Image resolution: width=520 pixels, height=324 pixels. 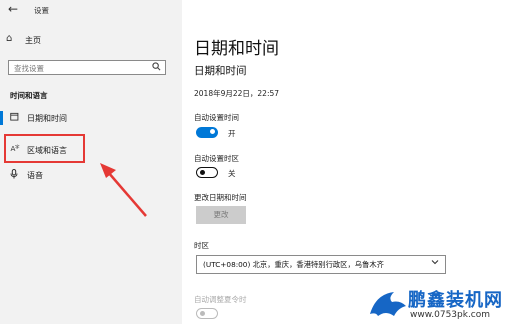 What do you see at coordinates (201, 245) in the screenshot?
I see `timezone-label: 时区` at bounding box center [201, 245].